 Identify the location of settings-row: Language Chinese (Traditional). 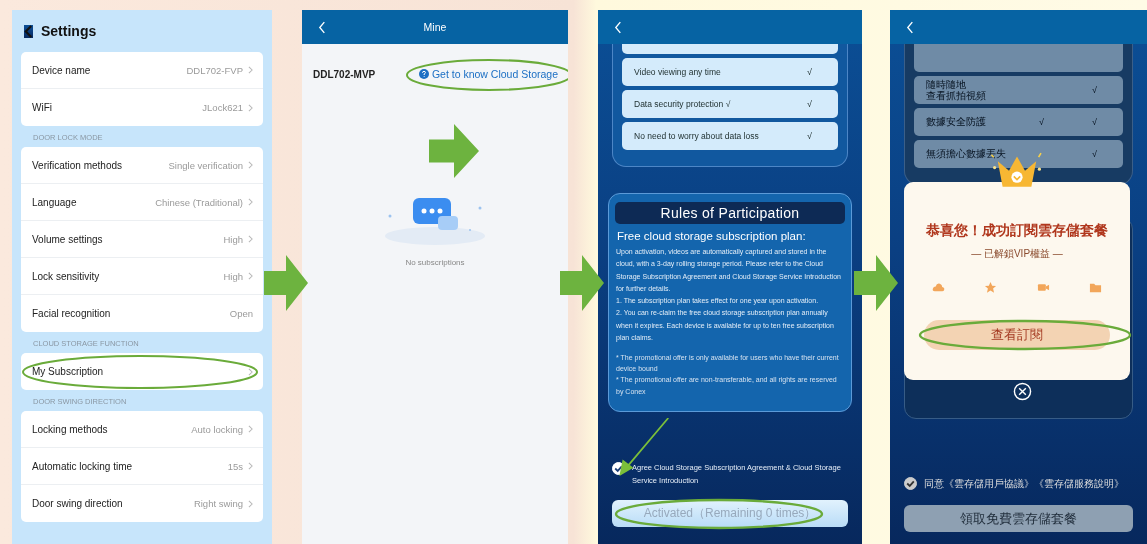
(142, 202).